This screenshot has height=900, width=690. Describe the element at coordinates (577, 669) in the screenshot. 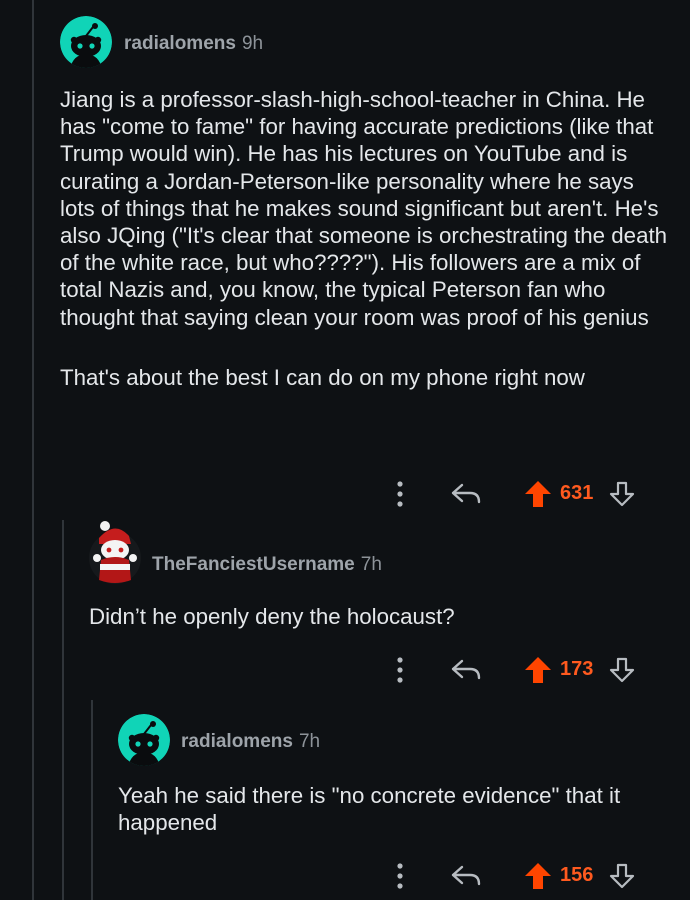

I see `vote-count: 173` at that location.